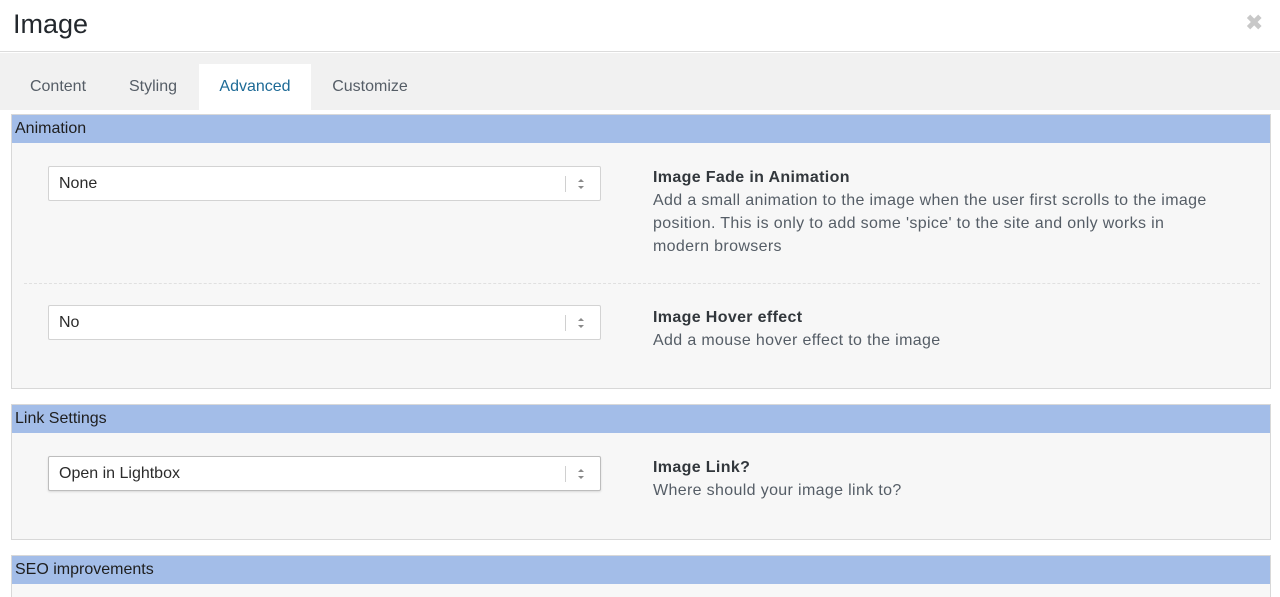  What do you see at coordinates (324, 322) in the screenshot?
I see `hover-effect-select: No` at bounding box center [324, 322].